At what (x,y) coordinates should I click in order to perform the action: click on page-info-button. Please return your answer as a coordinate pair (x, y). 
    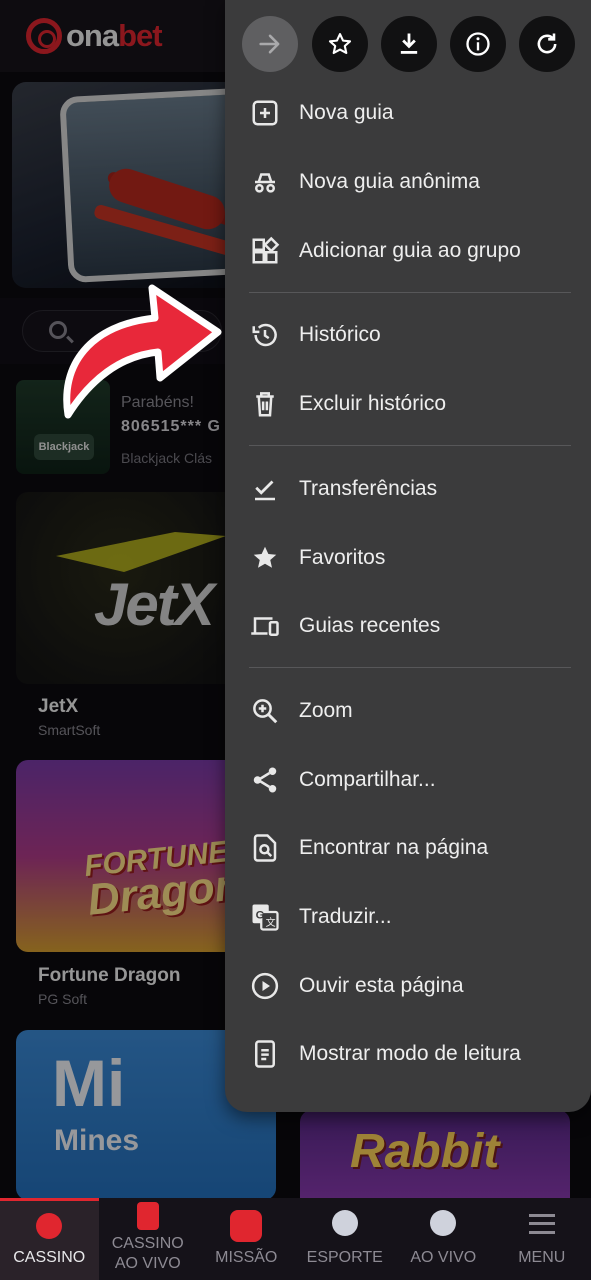
    Looking at the image, I should click on (478, 44).